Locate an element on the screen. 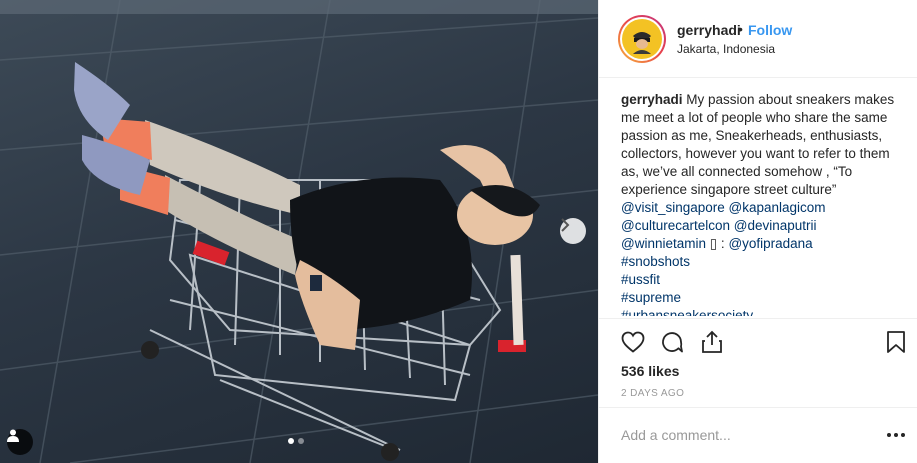 The height and width of the screenshot is (463, 917). more-options-button is located at coordinates (896, 435).